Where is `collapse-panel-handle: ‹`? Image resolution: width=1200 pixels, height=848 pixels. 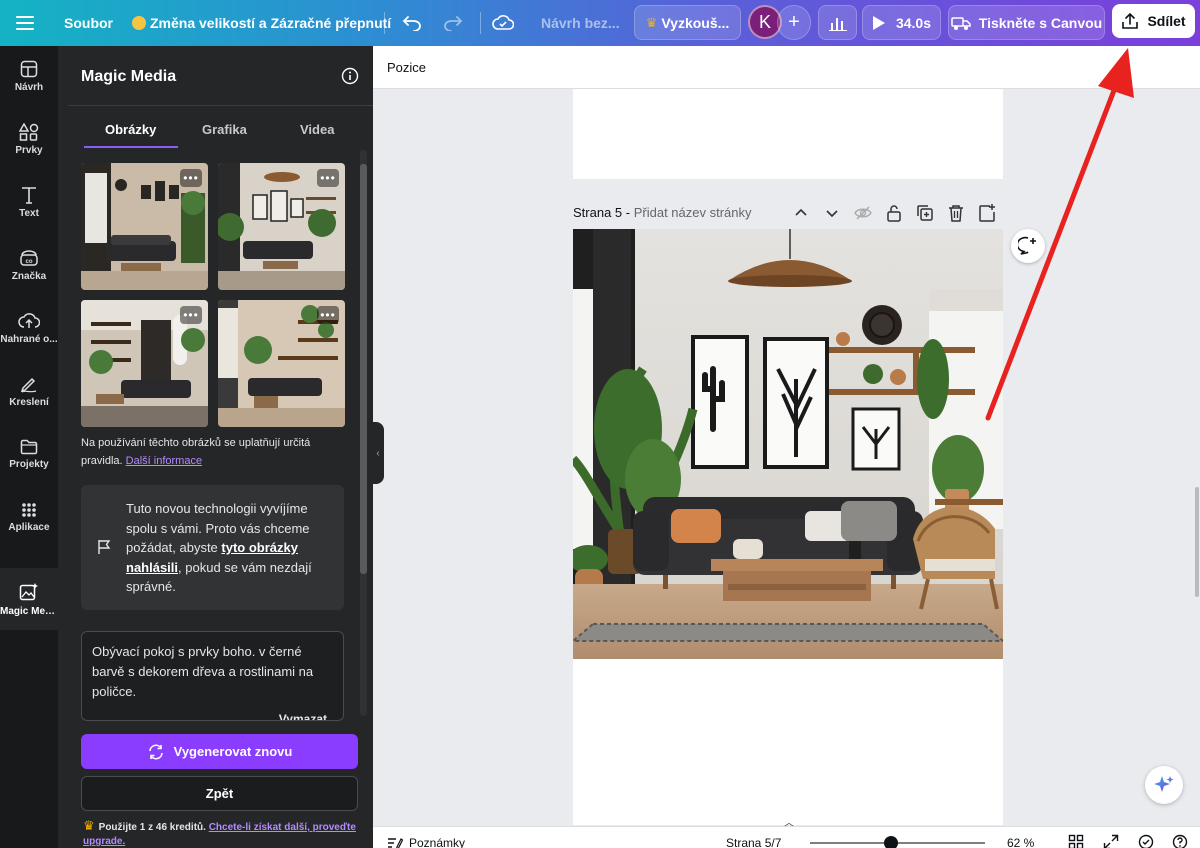
collapse-panel-handle: ‹ is located at coordinates (378, 453).